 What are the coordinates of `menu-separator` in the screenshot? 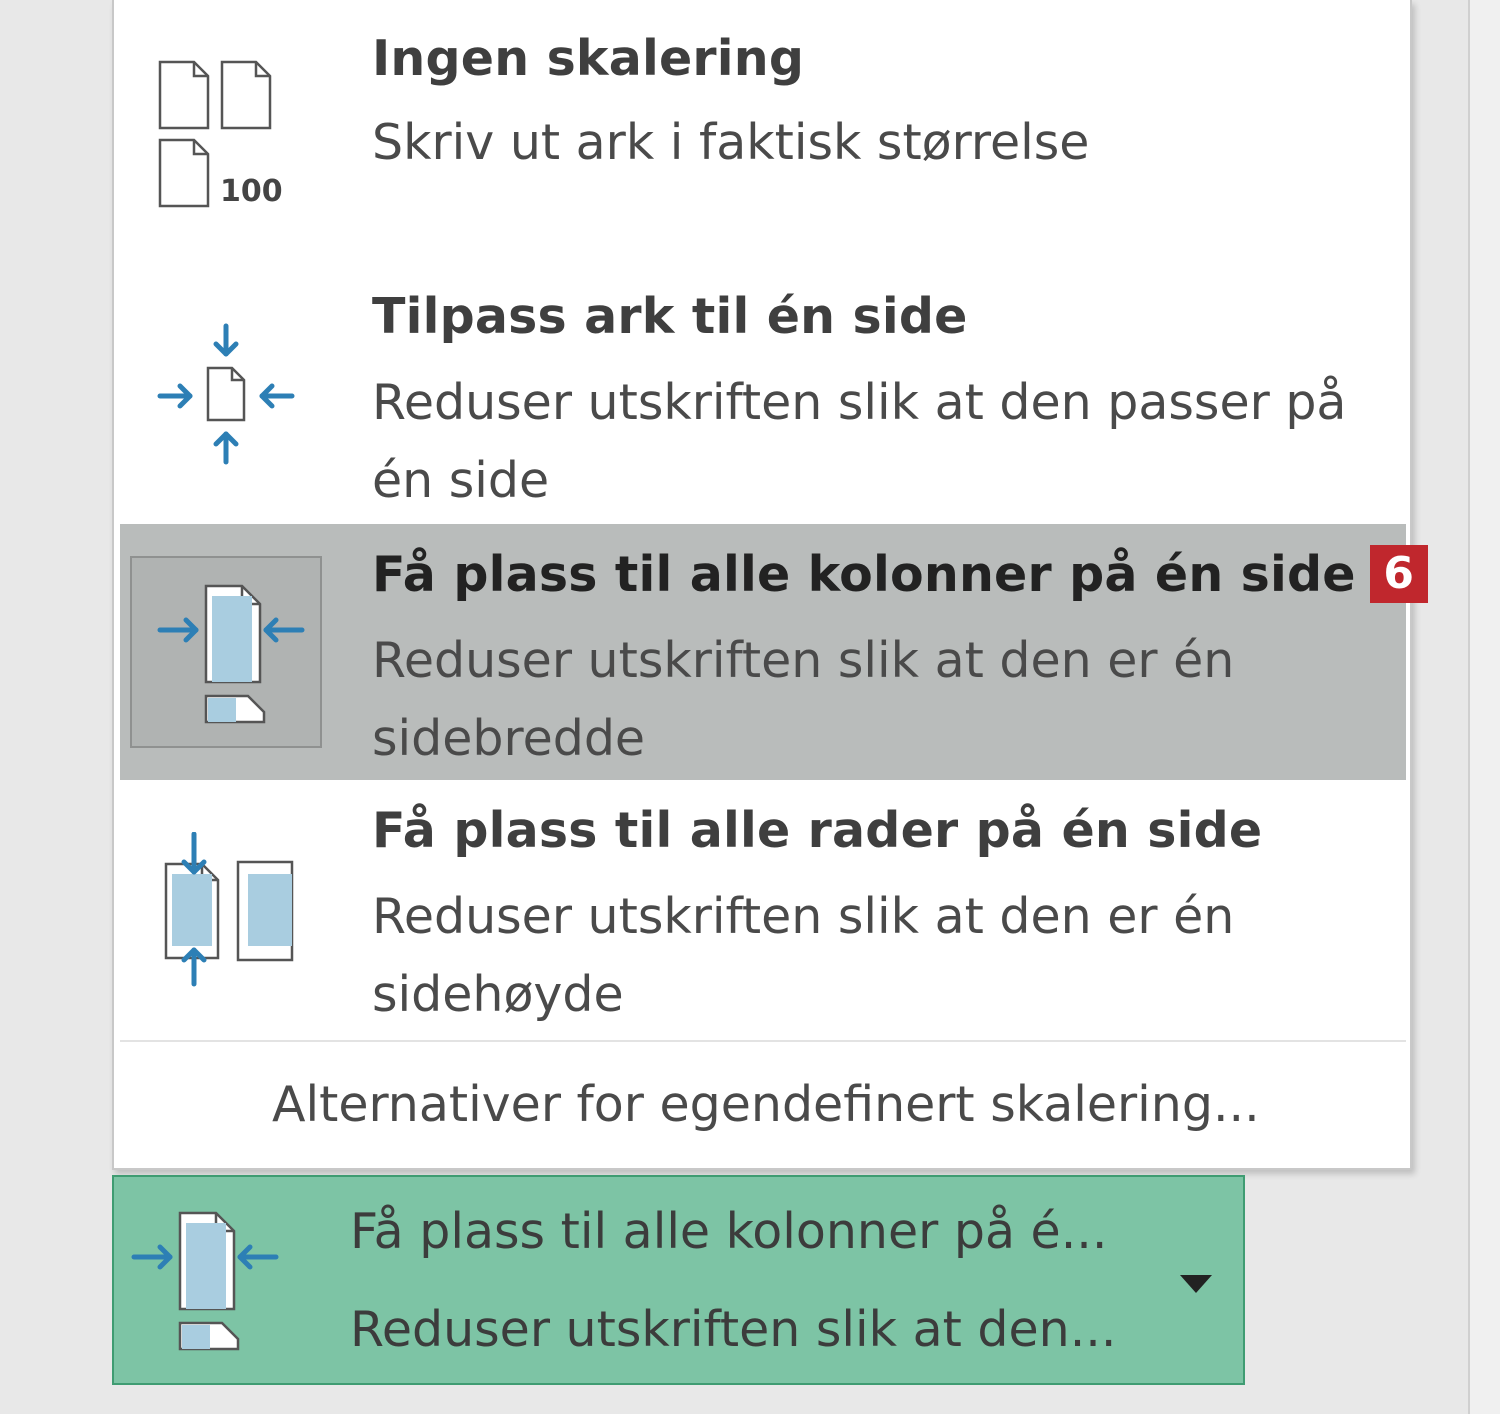 It's located at (763, 1041).